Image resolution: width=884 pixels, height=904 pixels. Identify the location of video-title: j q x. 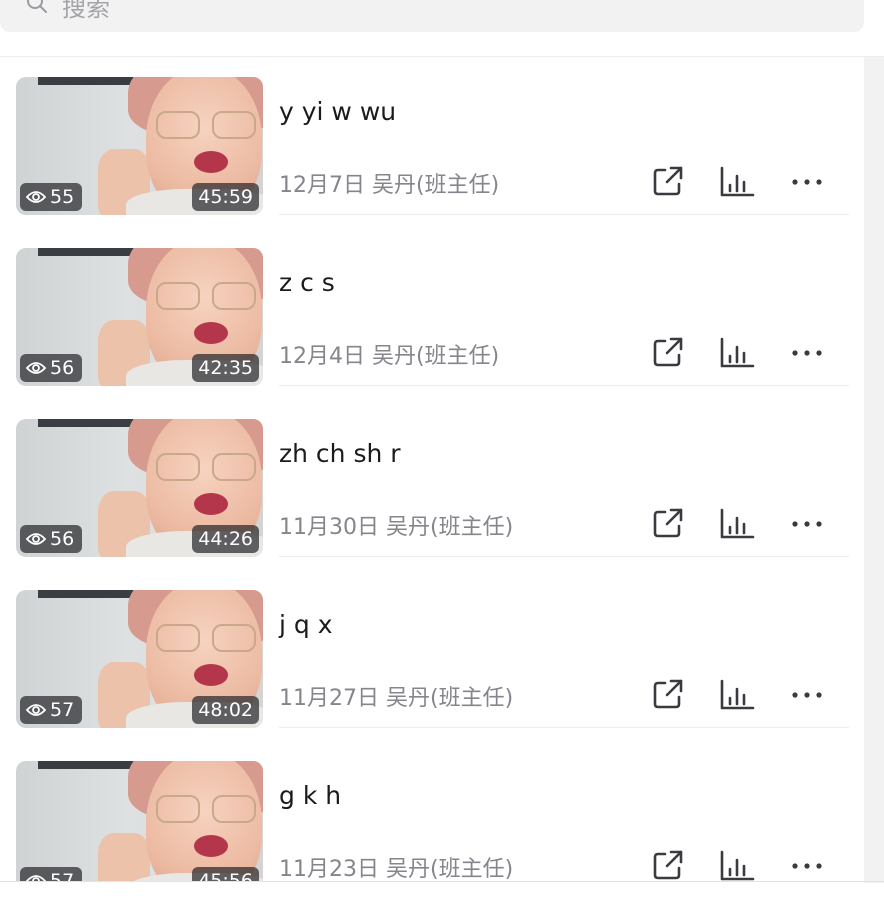
(306, 624).